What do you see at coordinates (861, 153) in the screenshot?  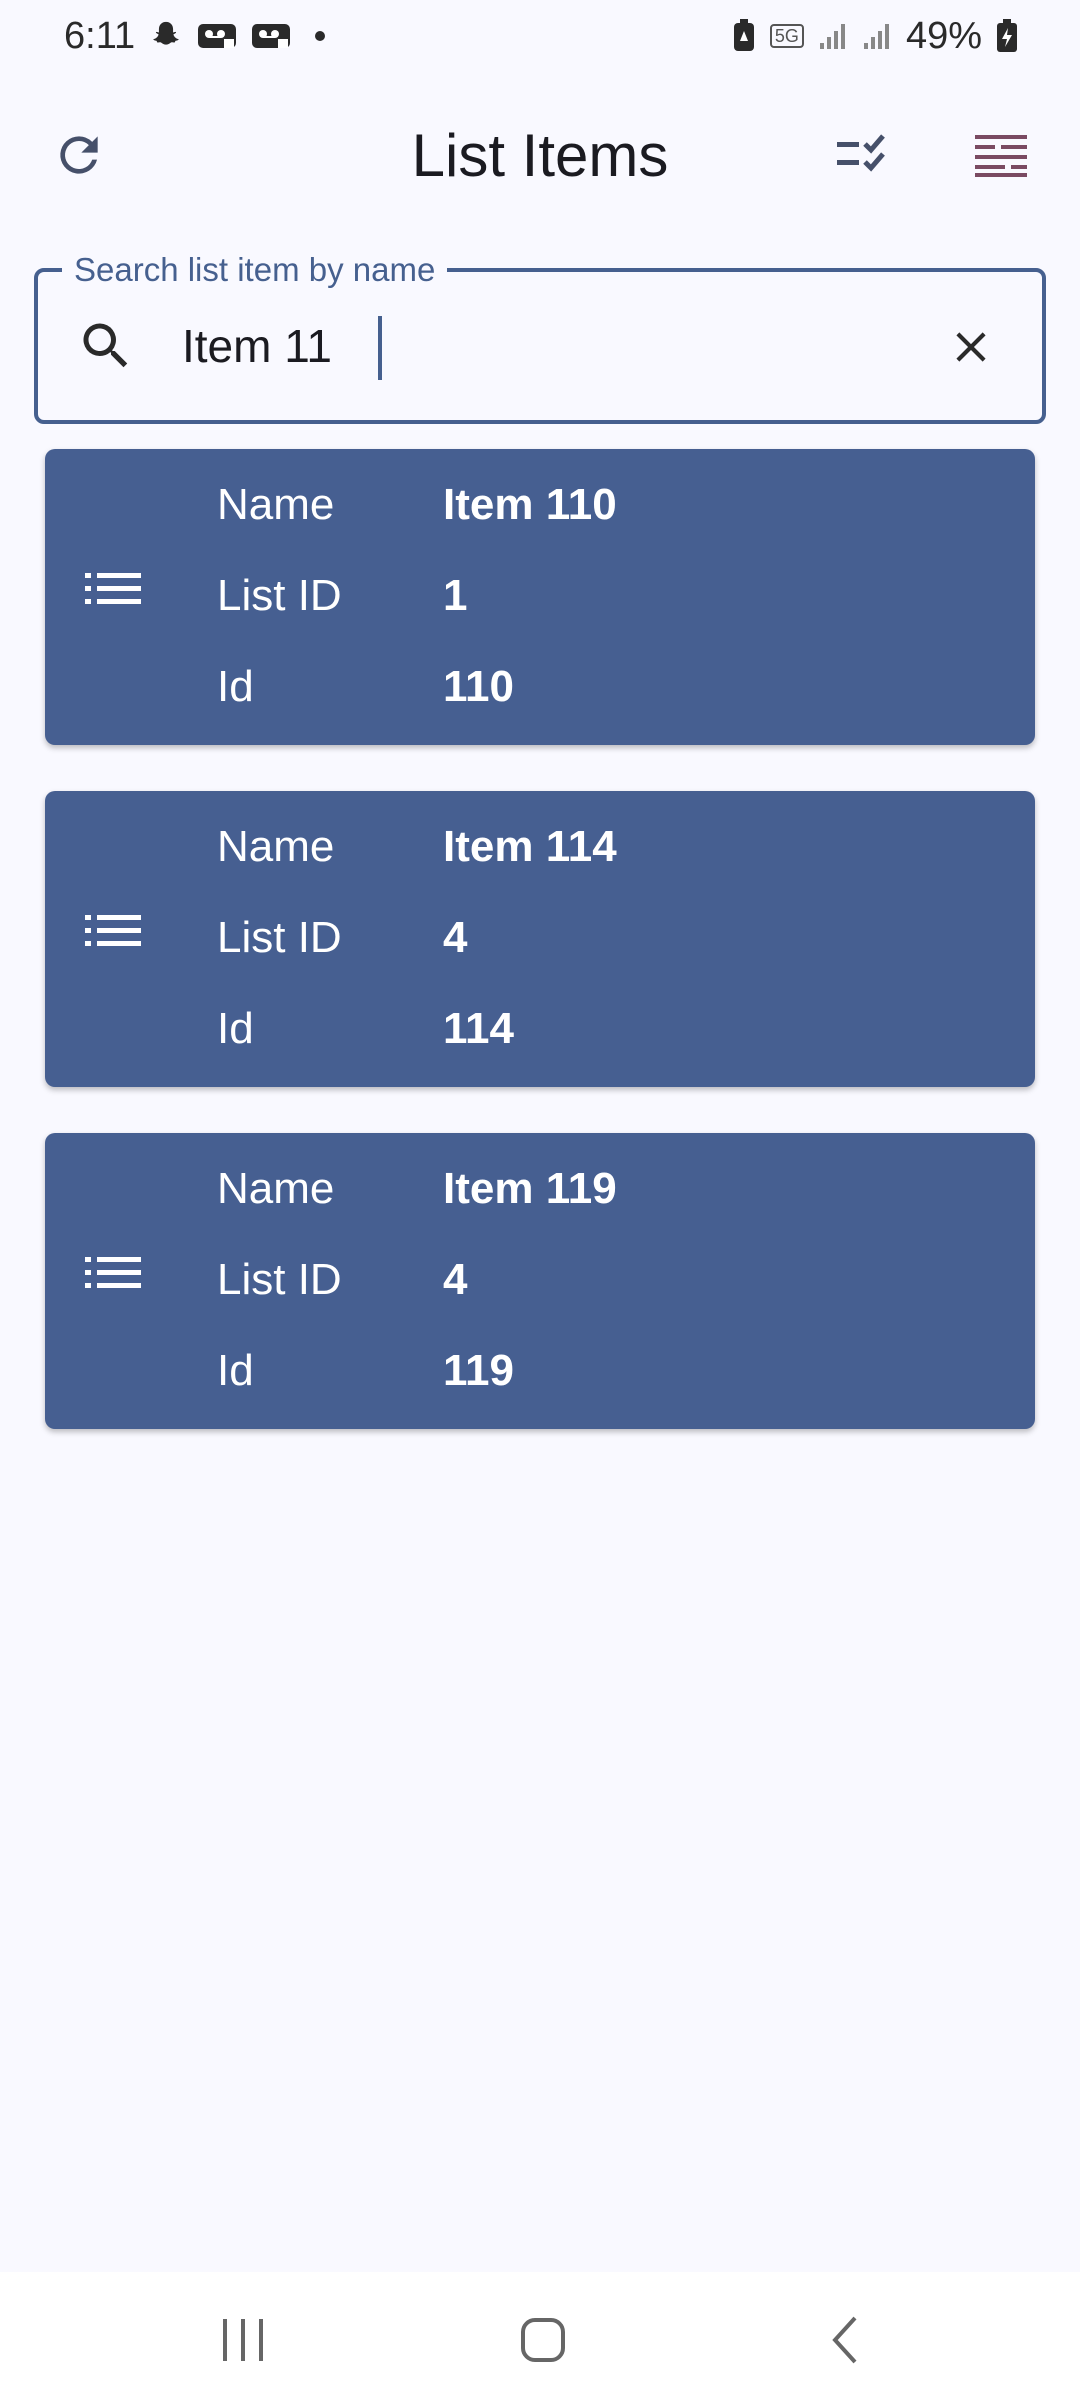 I see `checklist-icon` at bounding box center [861, 153].